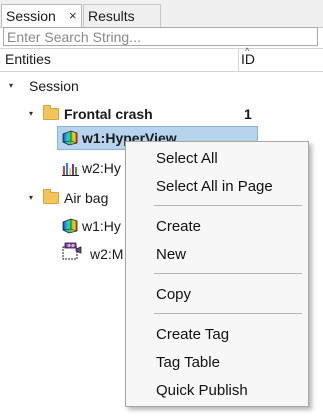 The height and width of the screenshot is (418, 323). Describe the element at coordinates (28, 59) in the screenshot. I see `column-entities: Entities` at that location.